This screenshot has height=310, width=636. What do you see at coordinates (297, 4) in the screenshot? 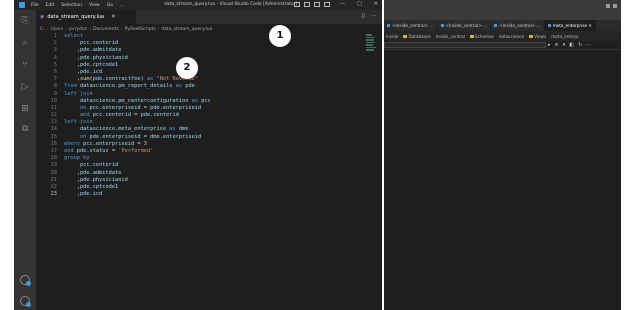
I see `toggle-sidebar-icon` at bounding box center [297, 4].